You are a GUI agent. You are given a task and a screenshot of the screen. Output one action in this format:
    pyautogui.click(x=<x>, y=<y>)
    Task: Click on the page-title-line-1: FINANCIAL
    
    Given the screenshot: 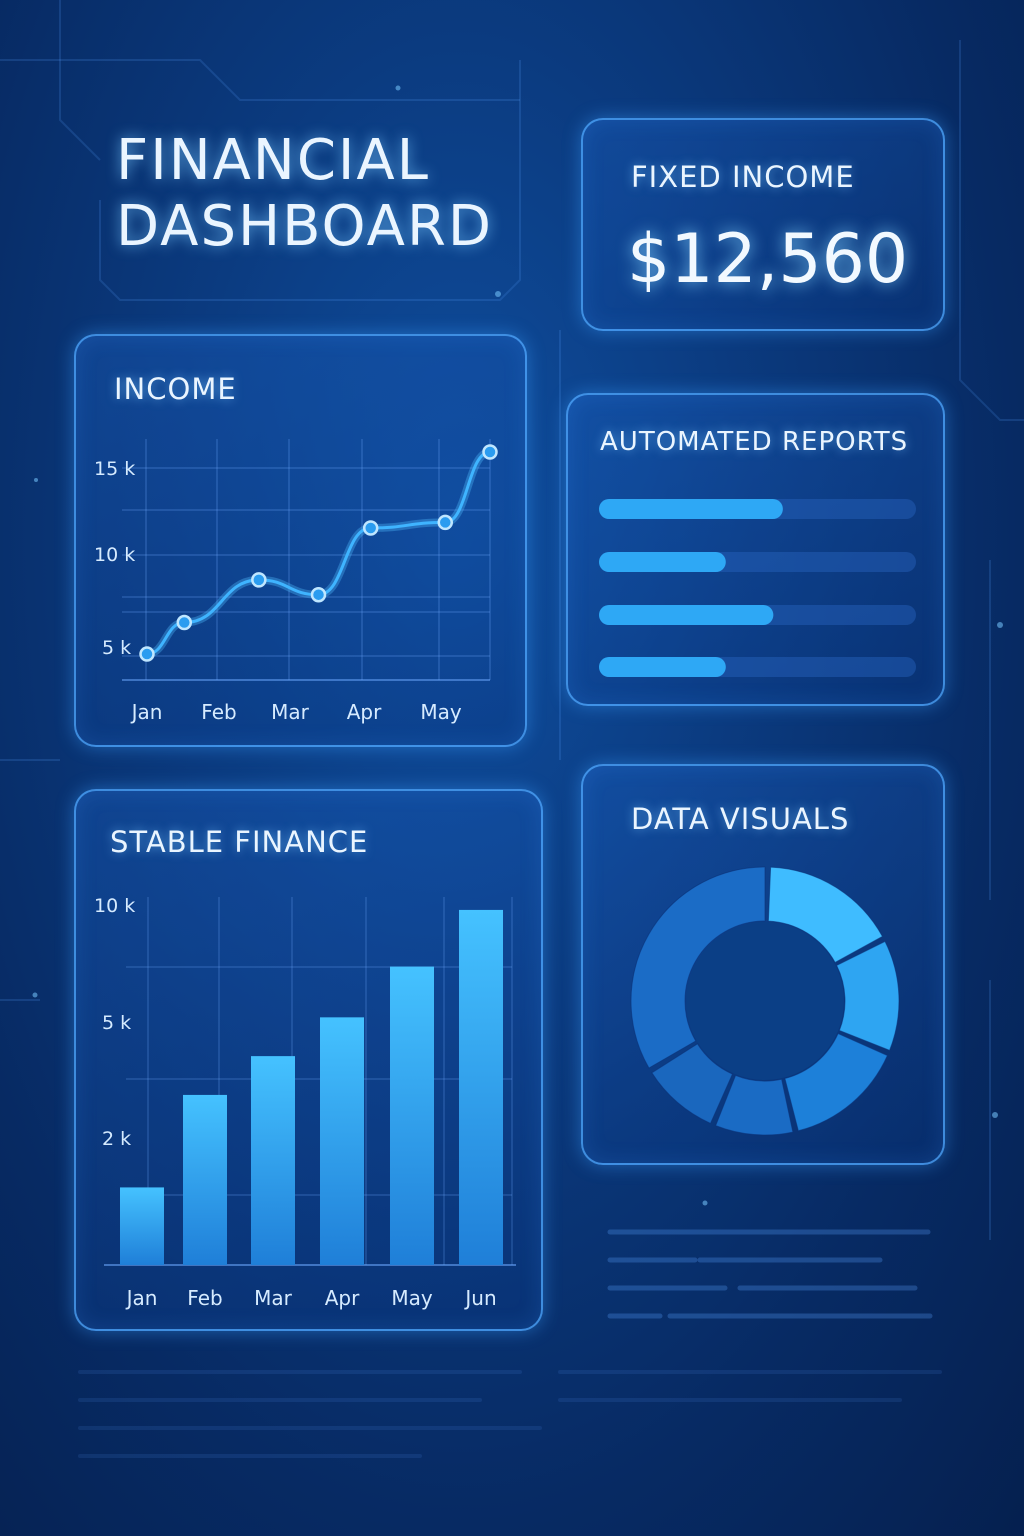 What is the action you would take?
    pyautogui.click(x=273, y=160)
    